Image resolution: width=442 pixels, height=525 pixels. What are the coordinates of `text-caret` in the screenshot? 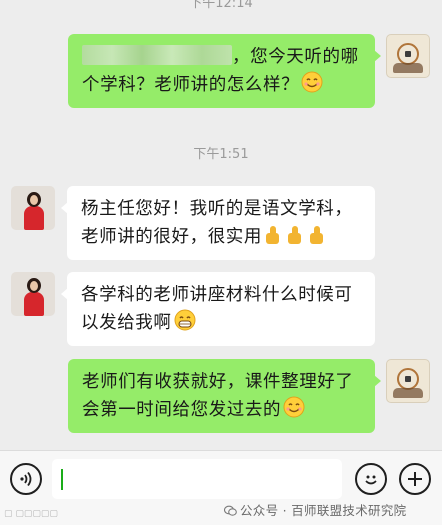 It's located at (62, 479).